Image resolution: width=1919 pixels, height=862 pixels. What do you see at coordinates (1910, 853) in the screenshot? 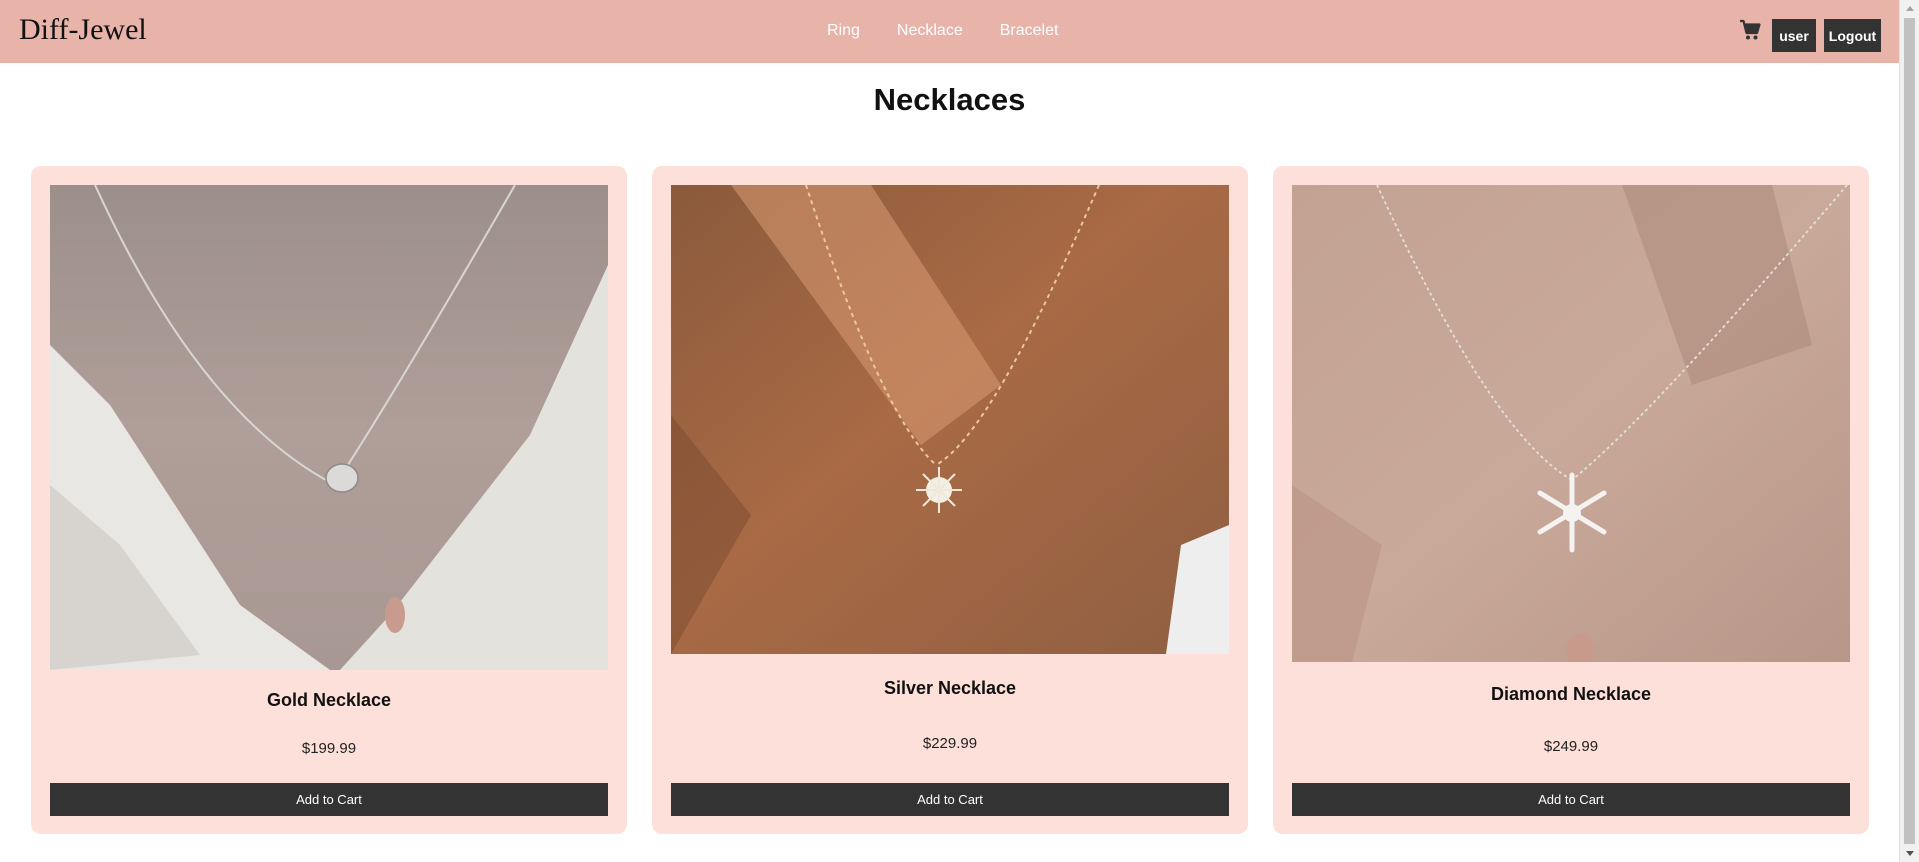
I see `scroll-down-arrow-icon` at bounding box center [1910, 853].